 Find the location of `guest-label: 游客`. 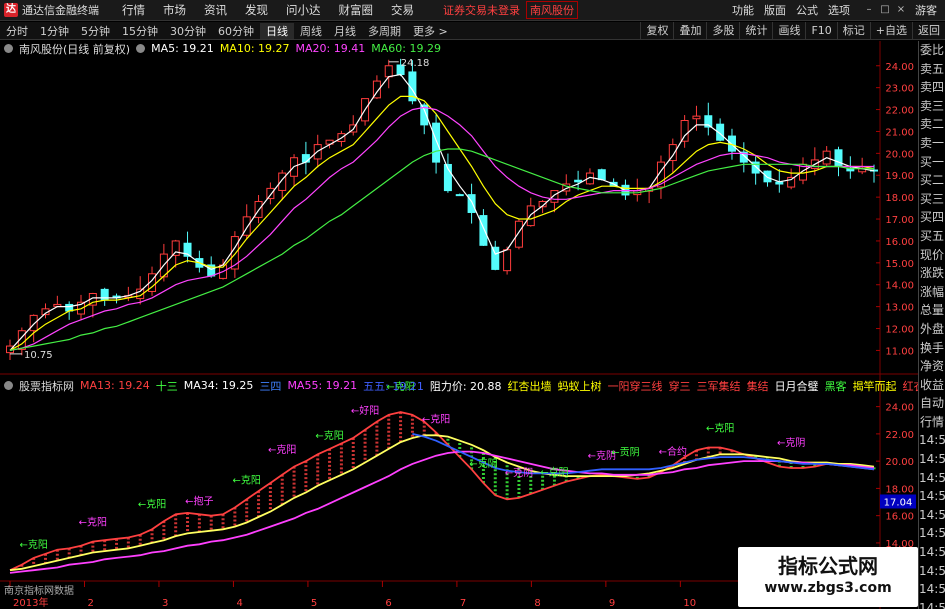

guest-label: 游客 is located at coordinates (926, 10).